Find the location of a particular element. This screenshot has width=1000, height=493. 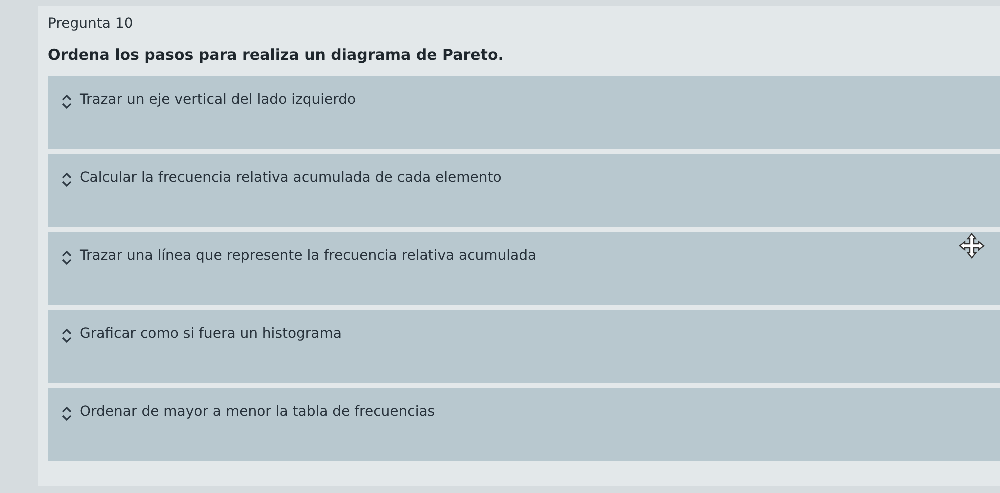

sortable-item: Trazar una línea que represente la frecuencia relativa acumulada is located at coordinates (524, 268).